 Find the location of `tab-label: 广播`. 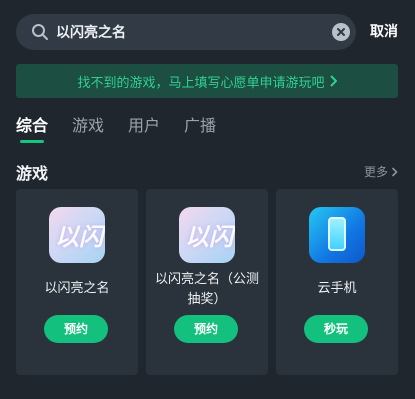

tab-label: 广播 is located at coordinates (200, 125).